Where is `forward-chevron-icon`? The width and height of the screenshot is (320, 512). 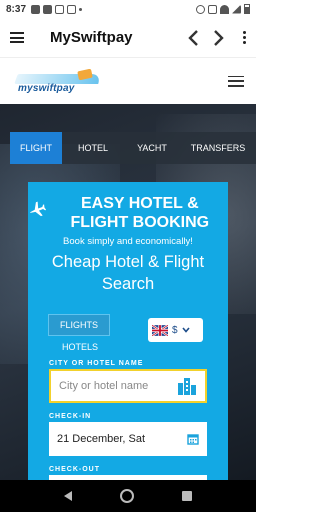
forward-chevron-icon is located at coordinates (219, 38).